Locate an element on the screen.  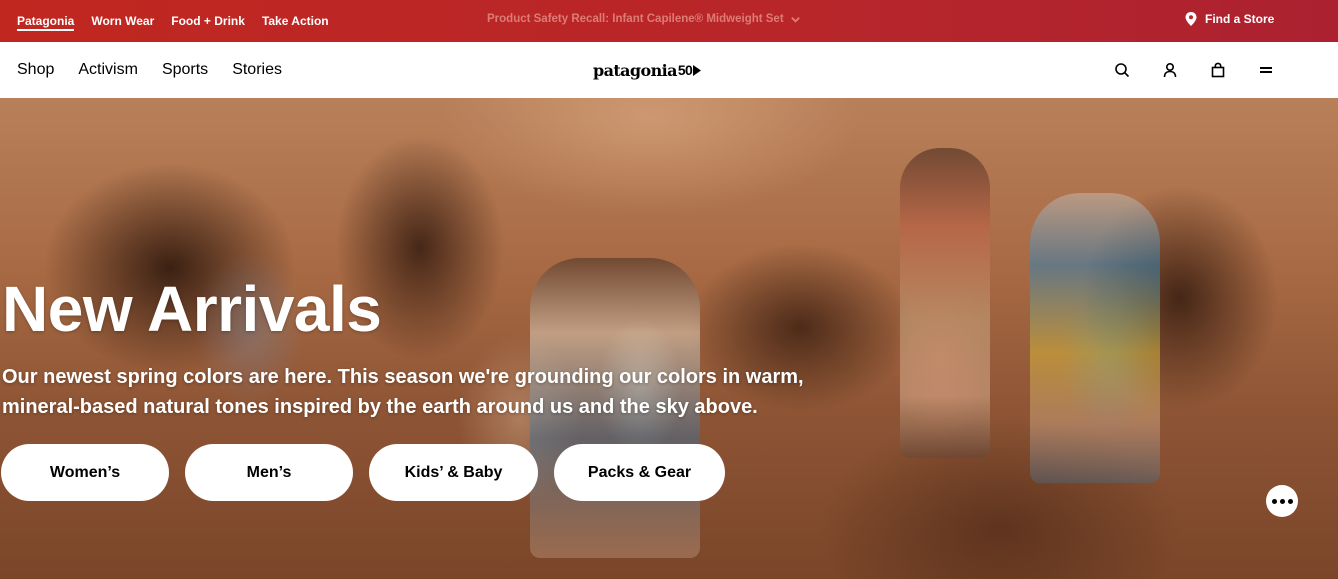
packs-gear-button: Packs & Gear is located at coordinates (639, 472).